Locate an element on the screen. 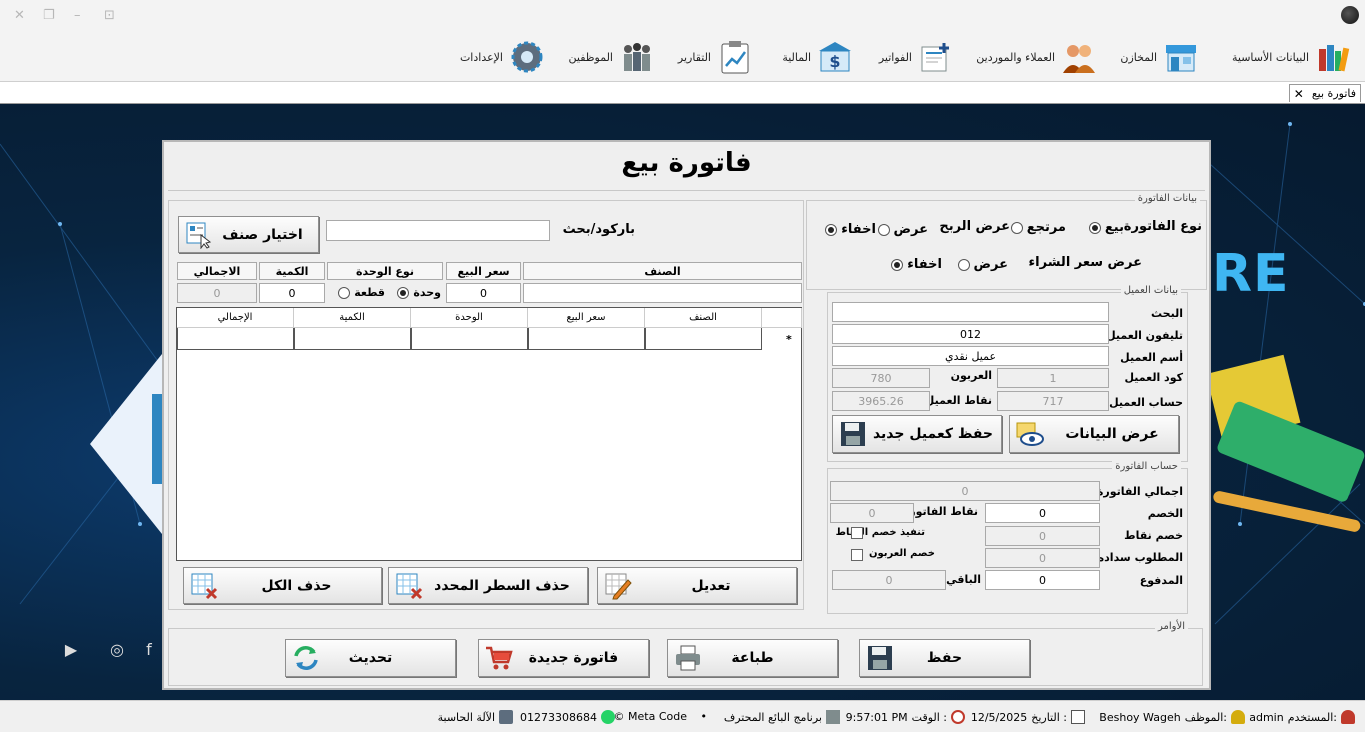 The width and height of the screenshot is (1365, 732). radio-piece: قطعة is located at coordinates (361, 292).